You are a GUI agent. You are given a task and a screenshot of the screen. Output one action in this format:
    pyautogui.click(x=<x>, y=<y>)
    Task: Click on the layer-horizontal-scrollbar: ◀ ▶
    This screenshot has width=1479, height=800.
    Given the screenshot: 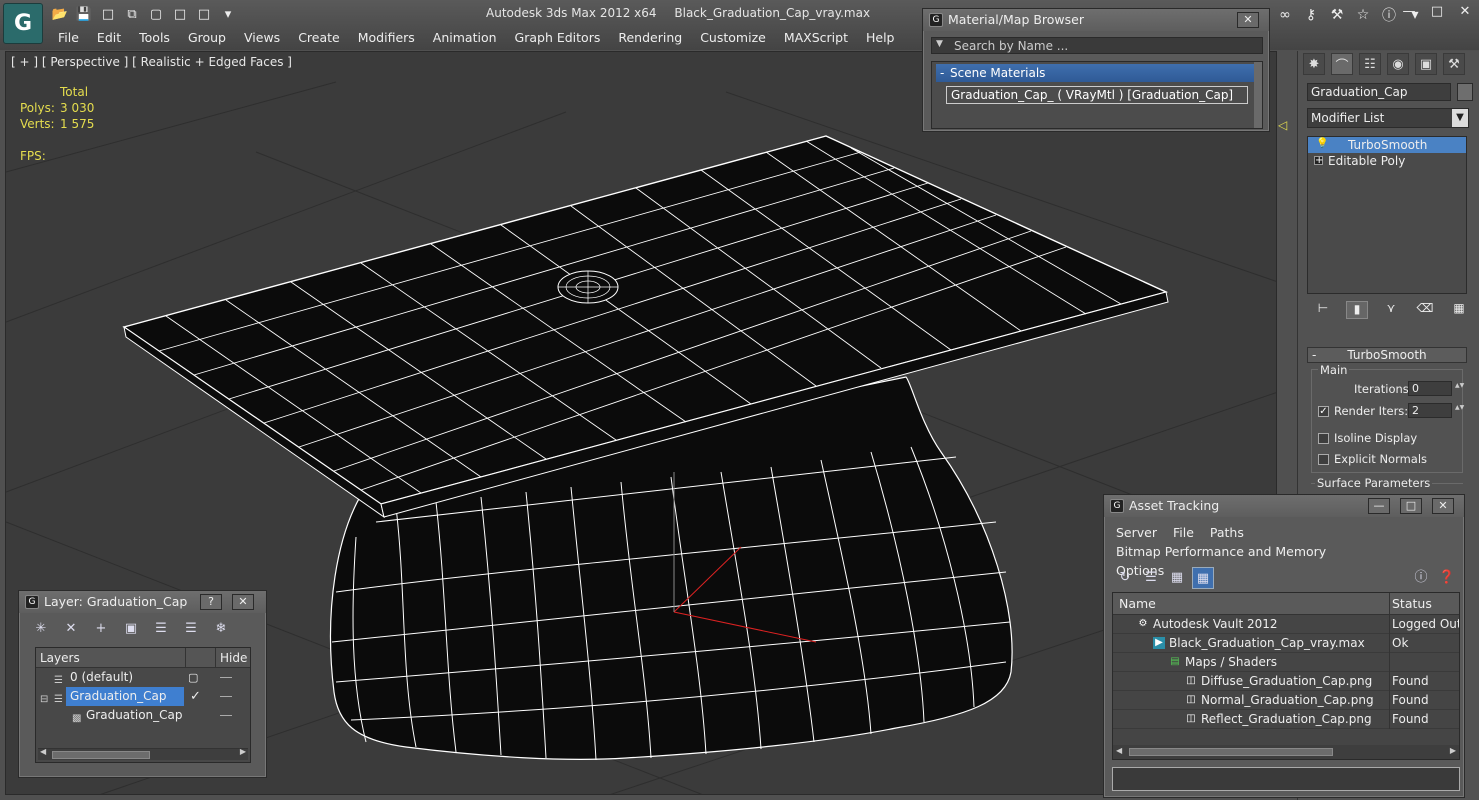 What is the action you would take?
    pyautogui.click(x=143, y=753)
    